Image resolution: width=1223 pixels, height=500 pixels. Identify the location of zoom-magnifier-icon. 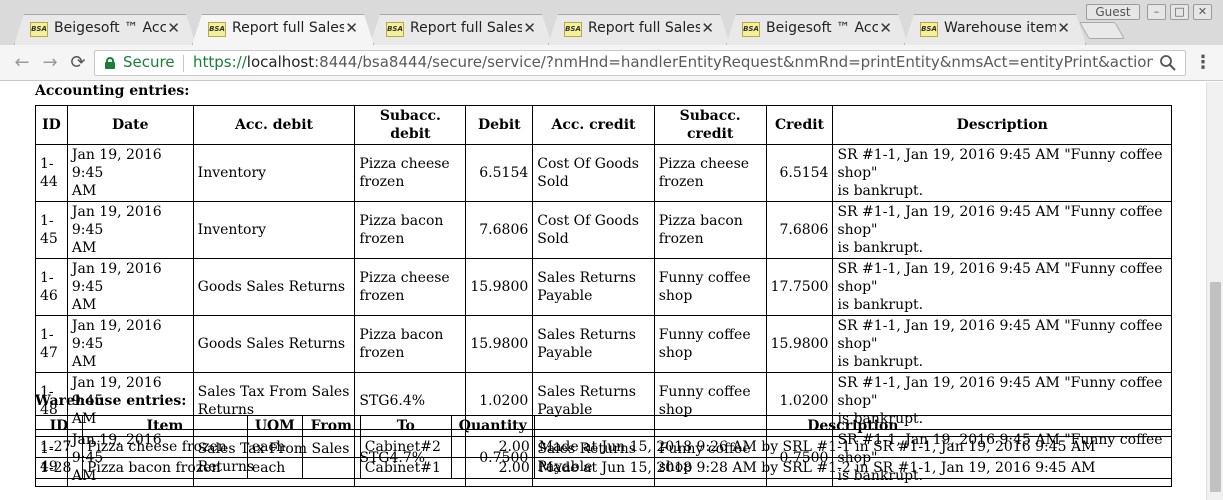
(1168, 63).